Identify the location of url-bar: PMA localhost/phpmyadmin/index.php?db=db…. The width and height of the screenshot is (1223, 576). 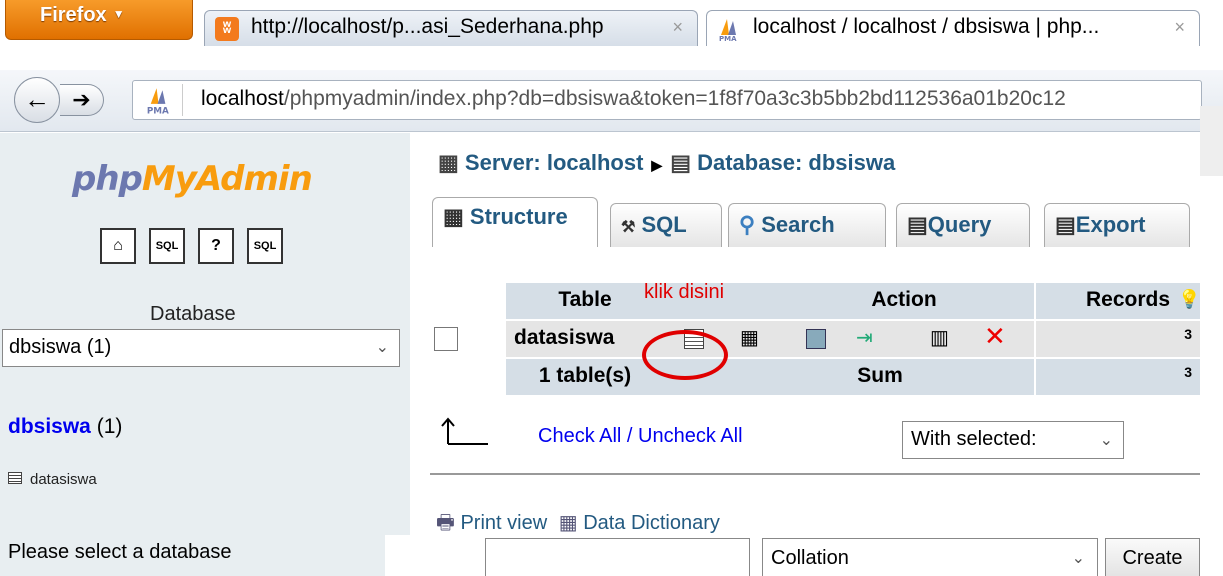
(667, 100).